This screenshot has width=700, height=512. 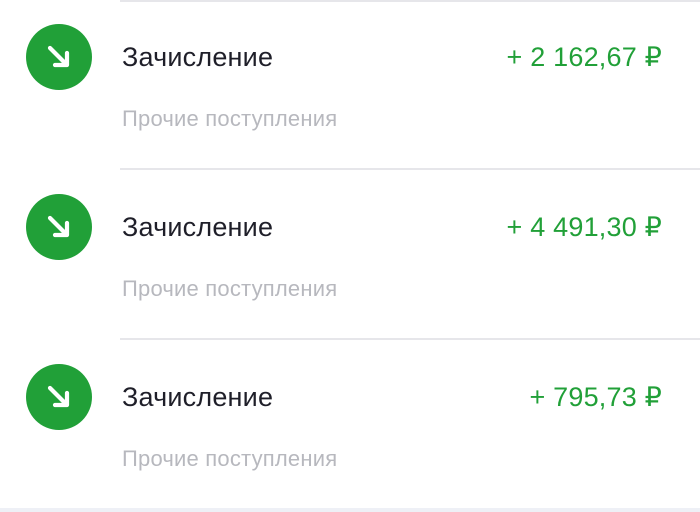 I want to click on section-separator, so click(x=350, y=510).